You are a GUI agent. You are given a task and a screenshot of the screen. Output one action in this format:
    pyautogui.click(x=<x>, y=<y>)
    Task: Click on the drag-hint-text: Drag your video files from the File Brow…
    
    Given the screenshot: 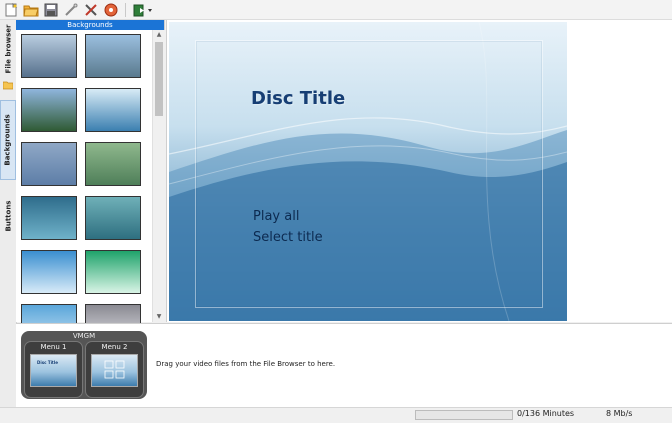 What is the action you would take?
    pyautogui.click(x=246, y=364)
    